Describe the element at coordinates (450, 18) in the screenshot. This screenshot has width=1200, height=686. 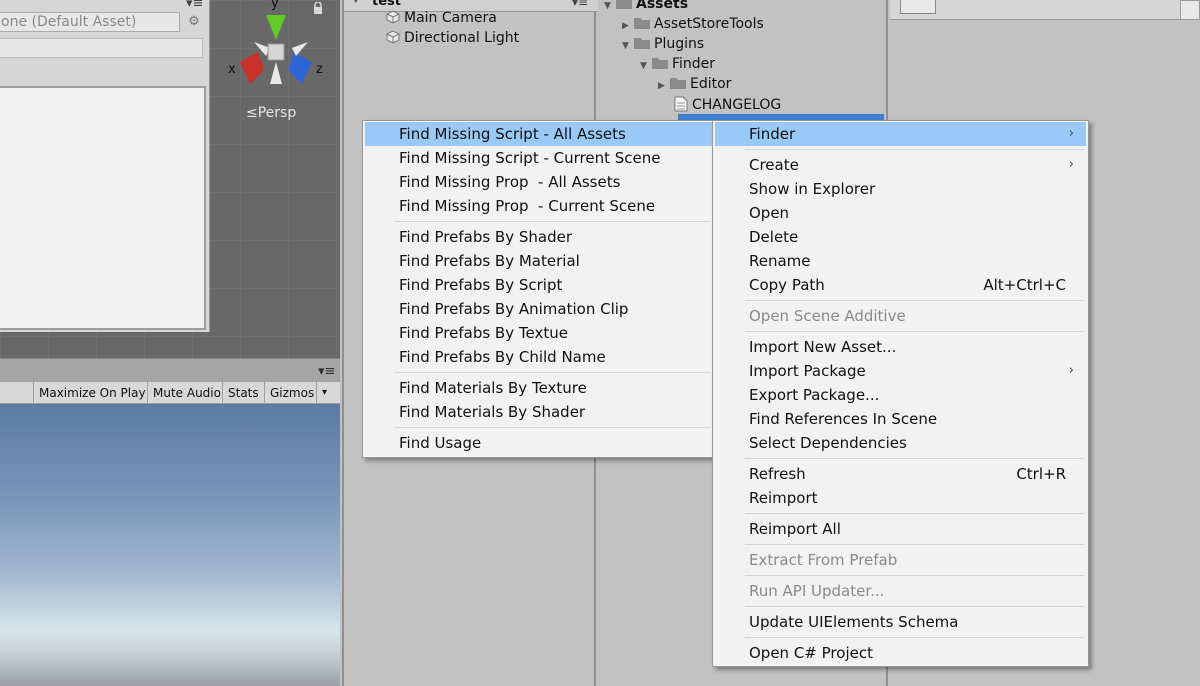
I see `hierarchy-item-label: Main Camera` at that location.